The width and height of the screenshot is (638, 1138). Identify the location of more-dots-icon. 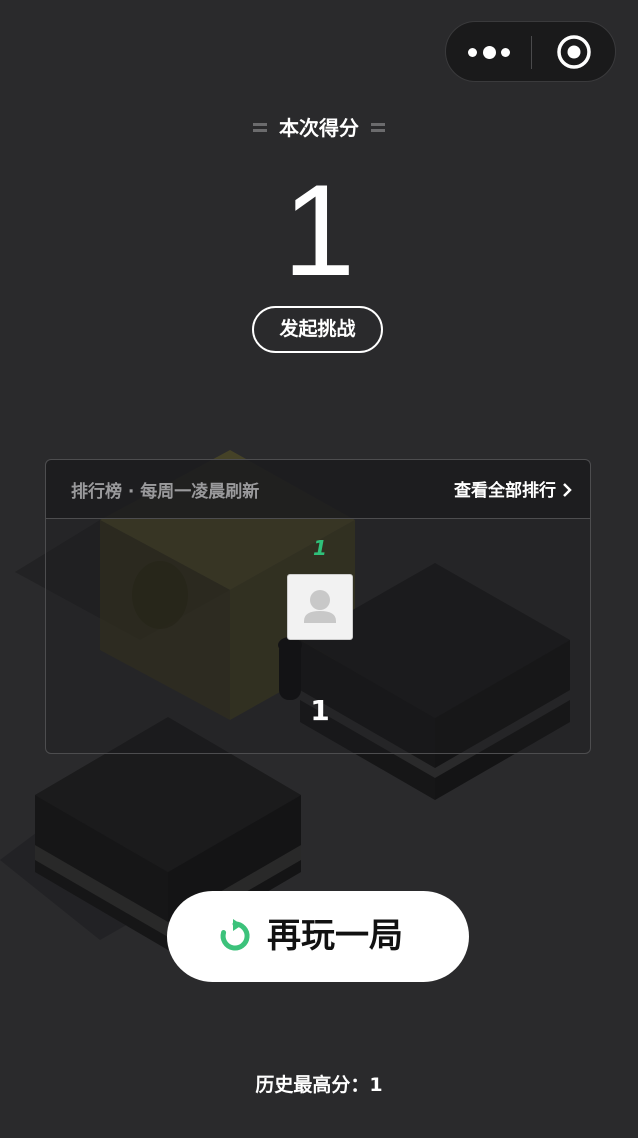
(491, 52).